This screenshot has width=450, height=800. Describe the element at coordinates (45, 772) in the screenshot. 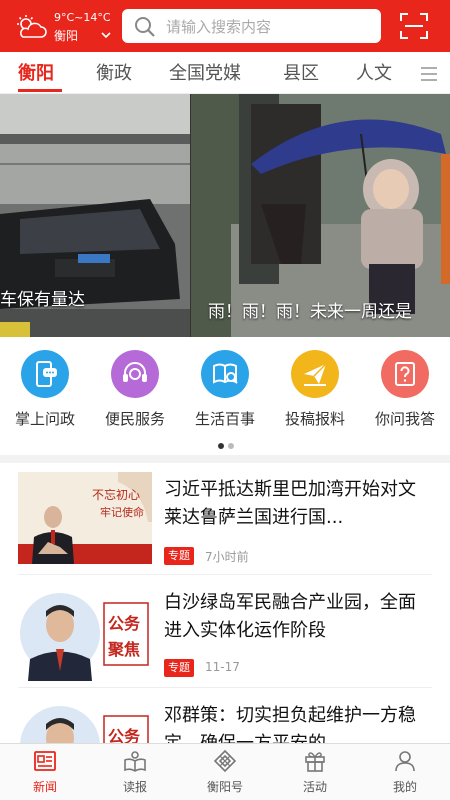

I see `nav-news: 新闻` at that location.